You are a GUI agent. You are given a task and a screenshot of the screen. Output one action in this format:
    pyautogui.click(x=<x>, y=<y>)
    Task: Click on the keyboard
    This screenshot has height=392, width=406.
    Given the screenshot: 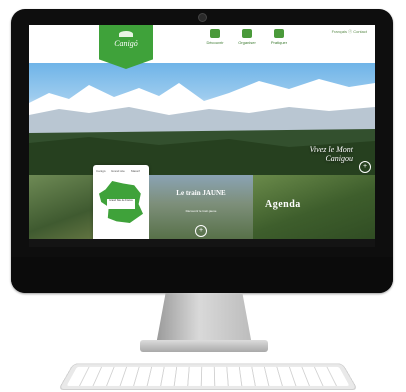 What is the action you would take?
    pyautogui.click(x=208, y=377)
    